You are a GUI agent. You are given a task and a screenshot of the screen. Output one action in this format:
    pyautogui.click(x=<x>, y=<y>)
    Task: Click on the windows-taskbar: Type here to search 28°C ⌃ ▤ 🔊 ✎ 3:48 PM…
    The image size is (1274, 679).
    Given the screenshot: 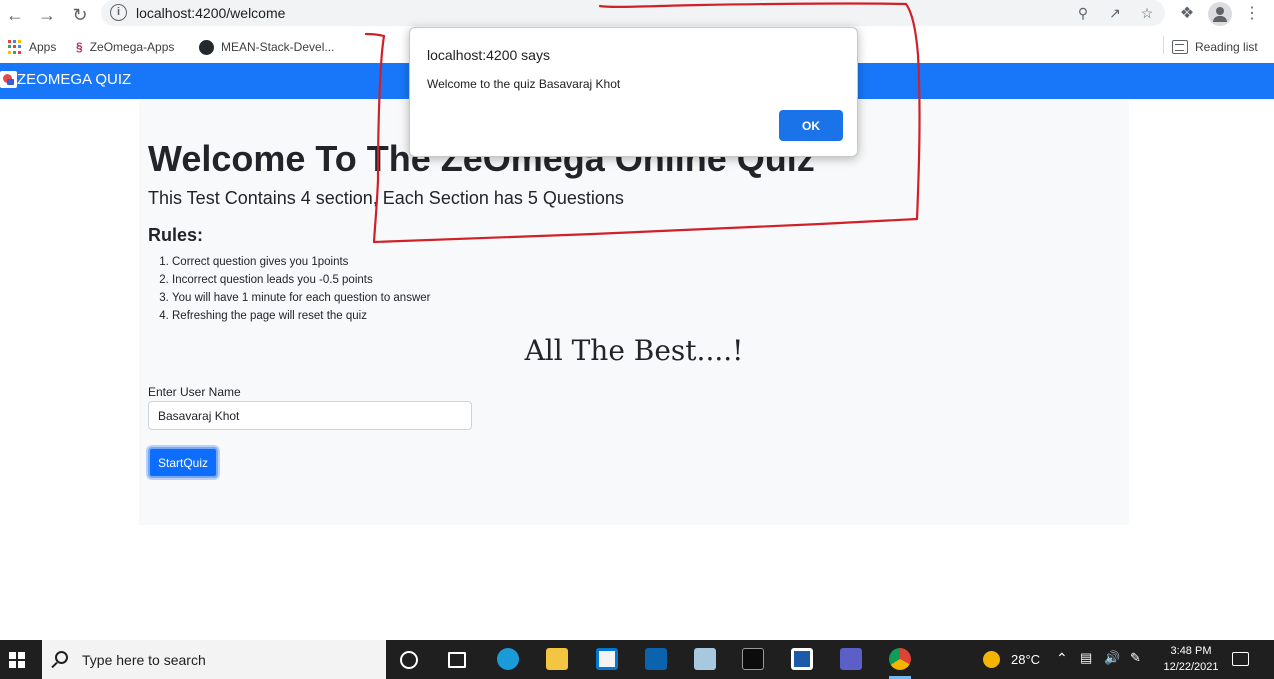 What is the action you would take?
    pyautogui.click(x=637, y=659)
    